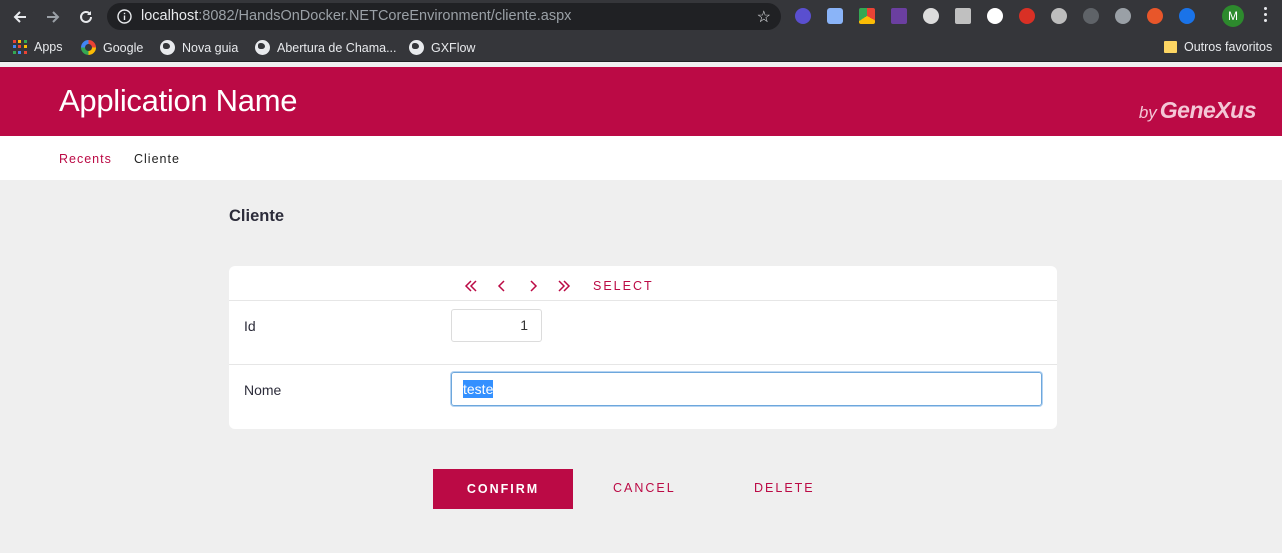 The image size is (1282, 553). I want to click on app-title: Application Name, so click(178, 100).